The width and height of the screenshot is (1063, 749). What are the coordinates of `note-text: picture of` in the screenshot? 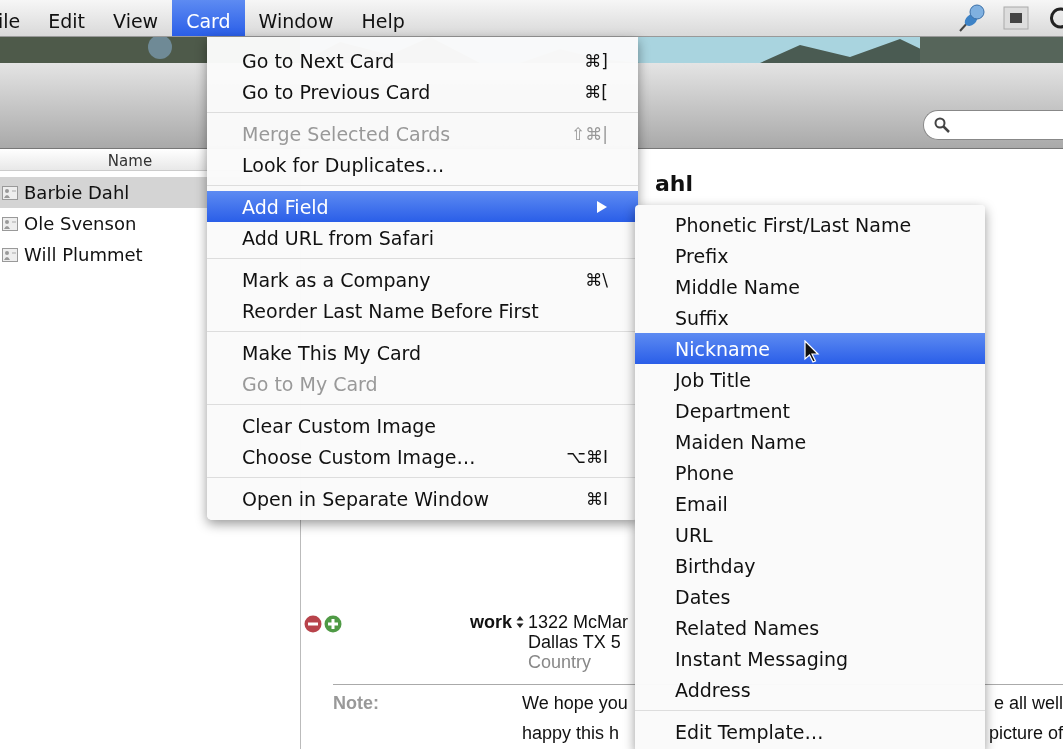 It's located at (1025, 733).